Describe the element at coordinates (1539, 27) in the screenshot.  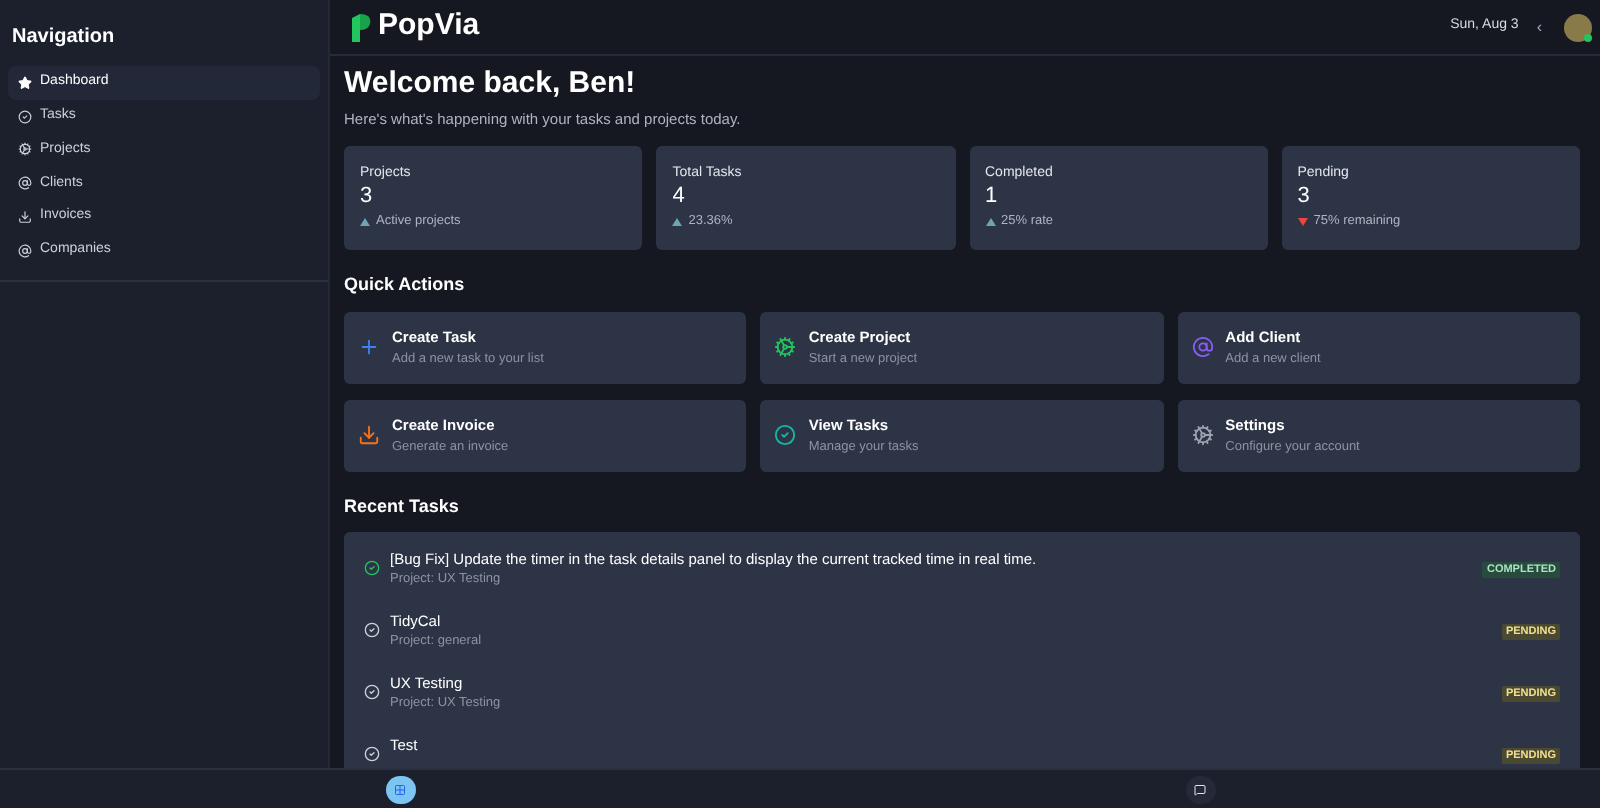
I see `collapse-toggle: ‹` at that location.